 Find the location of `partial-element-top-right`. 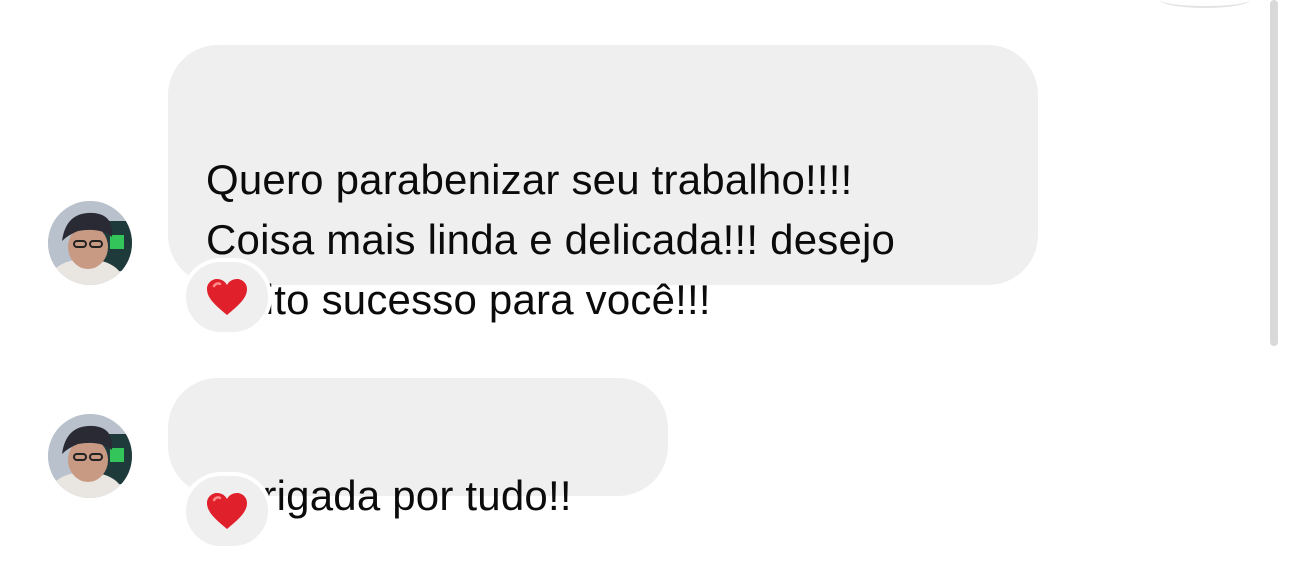

partial-element-top-right is located at coordinates (1205, 4).